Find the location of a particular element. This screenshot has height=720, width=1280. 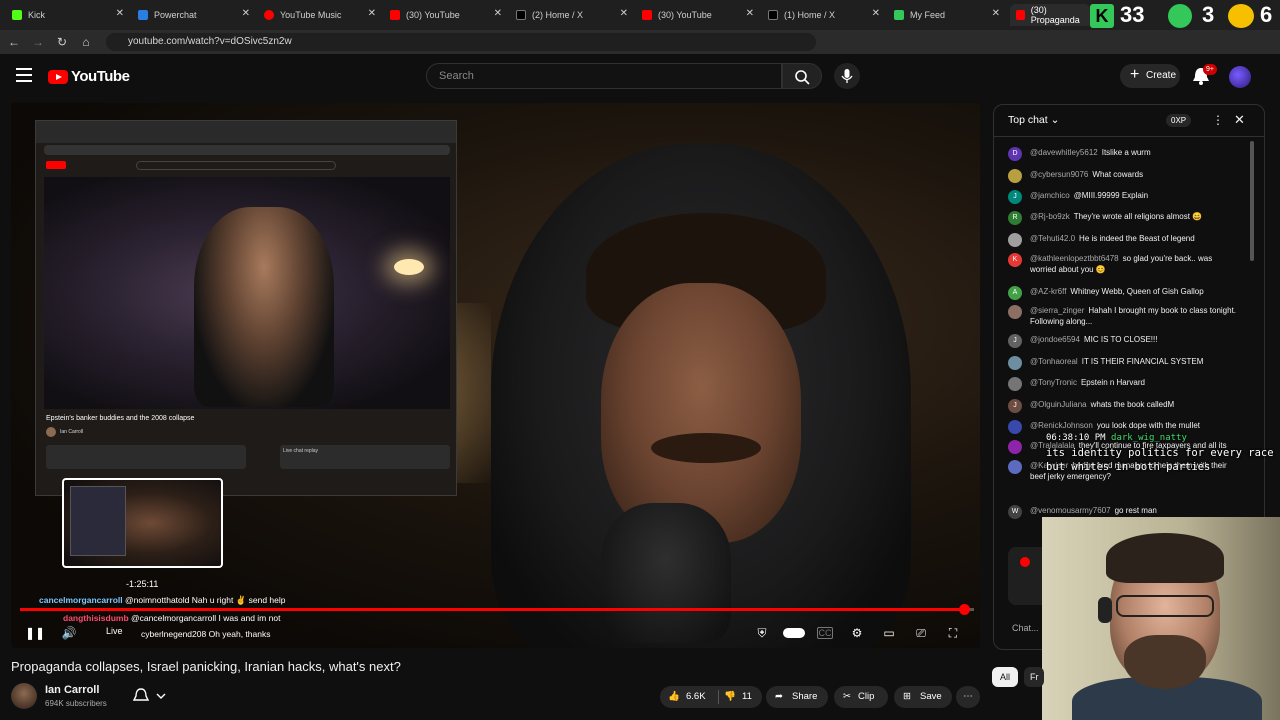

like-count: 6.6K is located at coordinates (696, 697).